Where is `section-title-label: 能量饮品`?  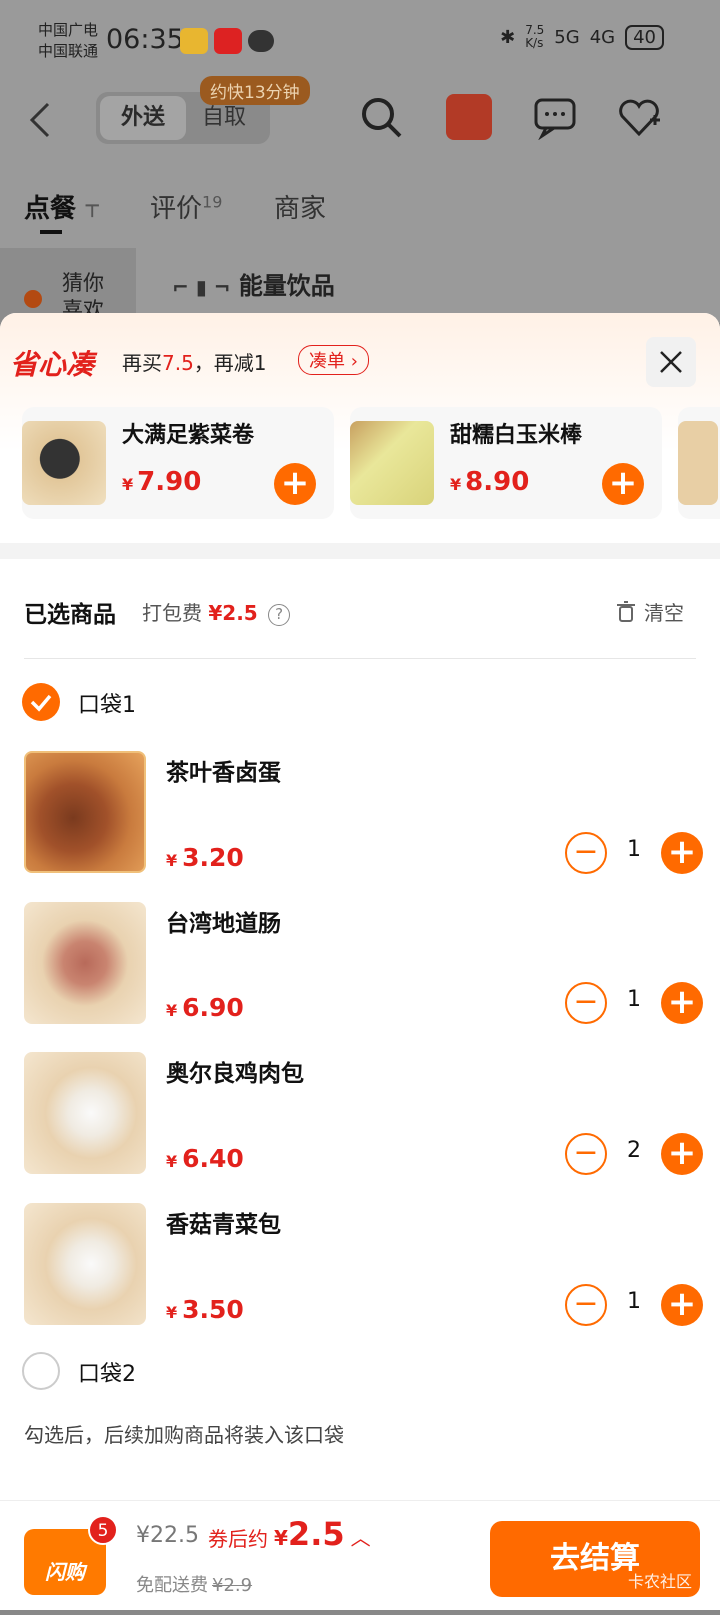
section-title-label: 能量饮品 is located at coordinates (286, 286).